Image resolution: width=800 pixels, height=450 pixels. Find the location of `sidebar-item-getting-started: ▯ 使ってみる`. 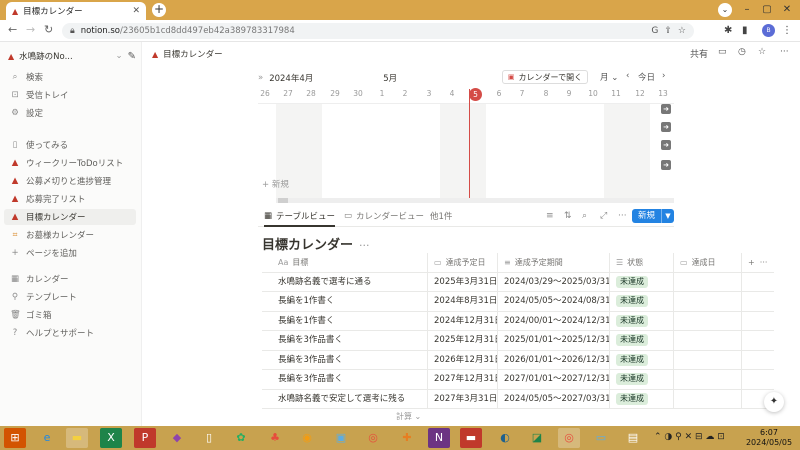

sidebar-item-getting-started: ▯ 使ってみる is located at coordinates (70, 145).